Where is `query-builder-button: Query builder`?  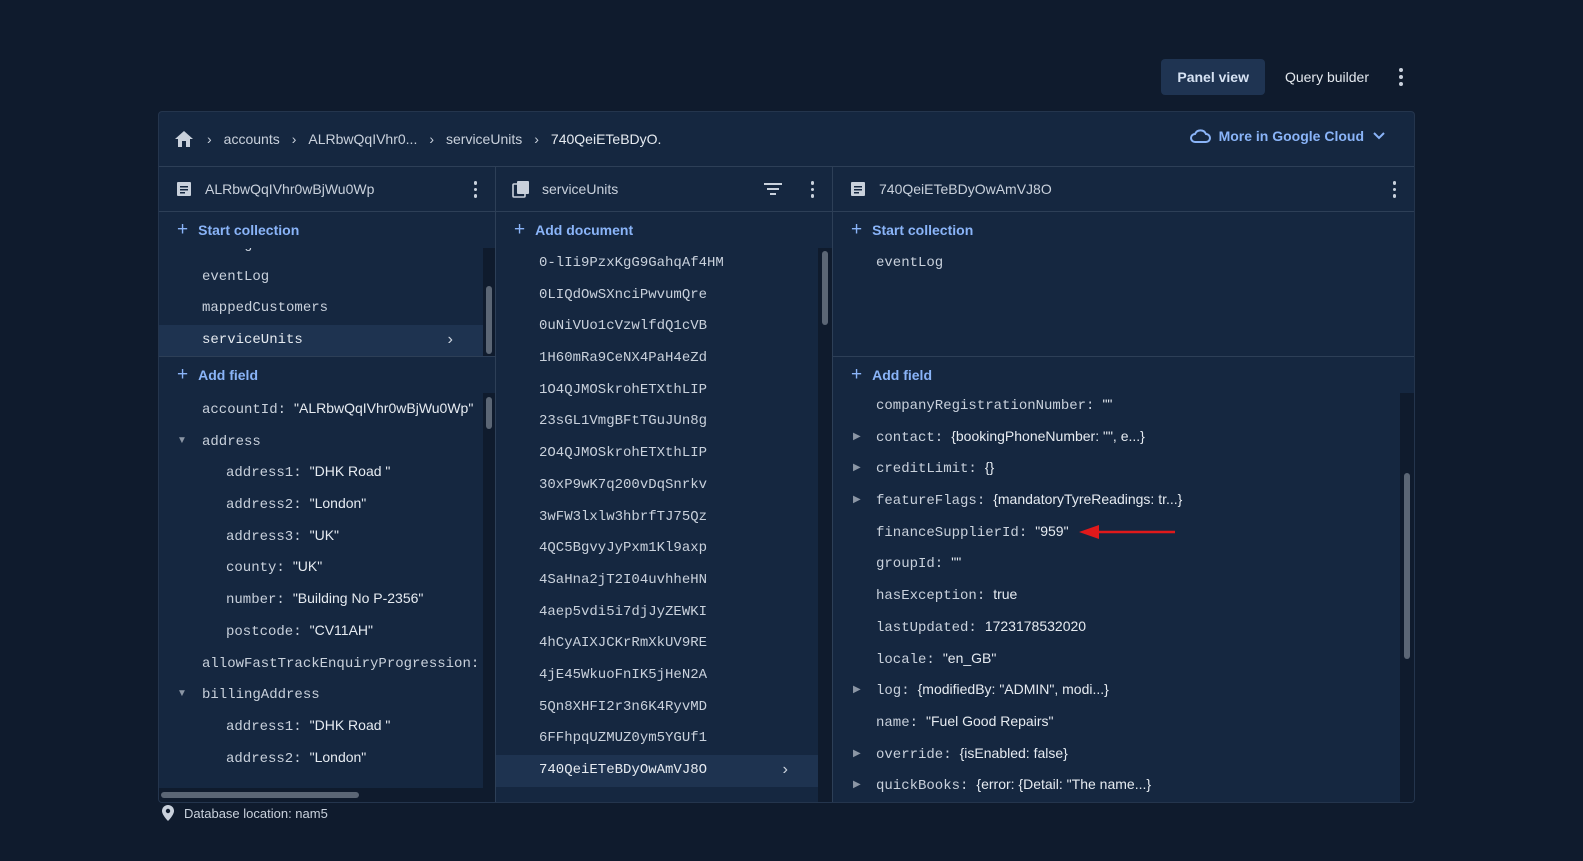
query-builder-button: Query builder is located at coordinates (1327, 77).